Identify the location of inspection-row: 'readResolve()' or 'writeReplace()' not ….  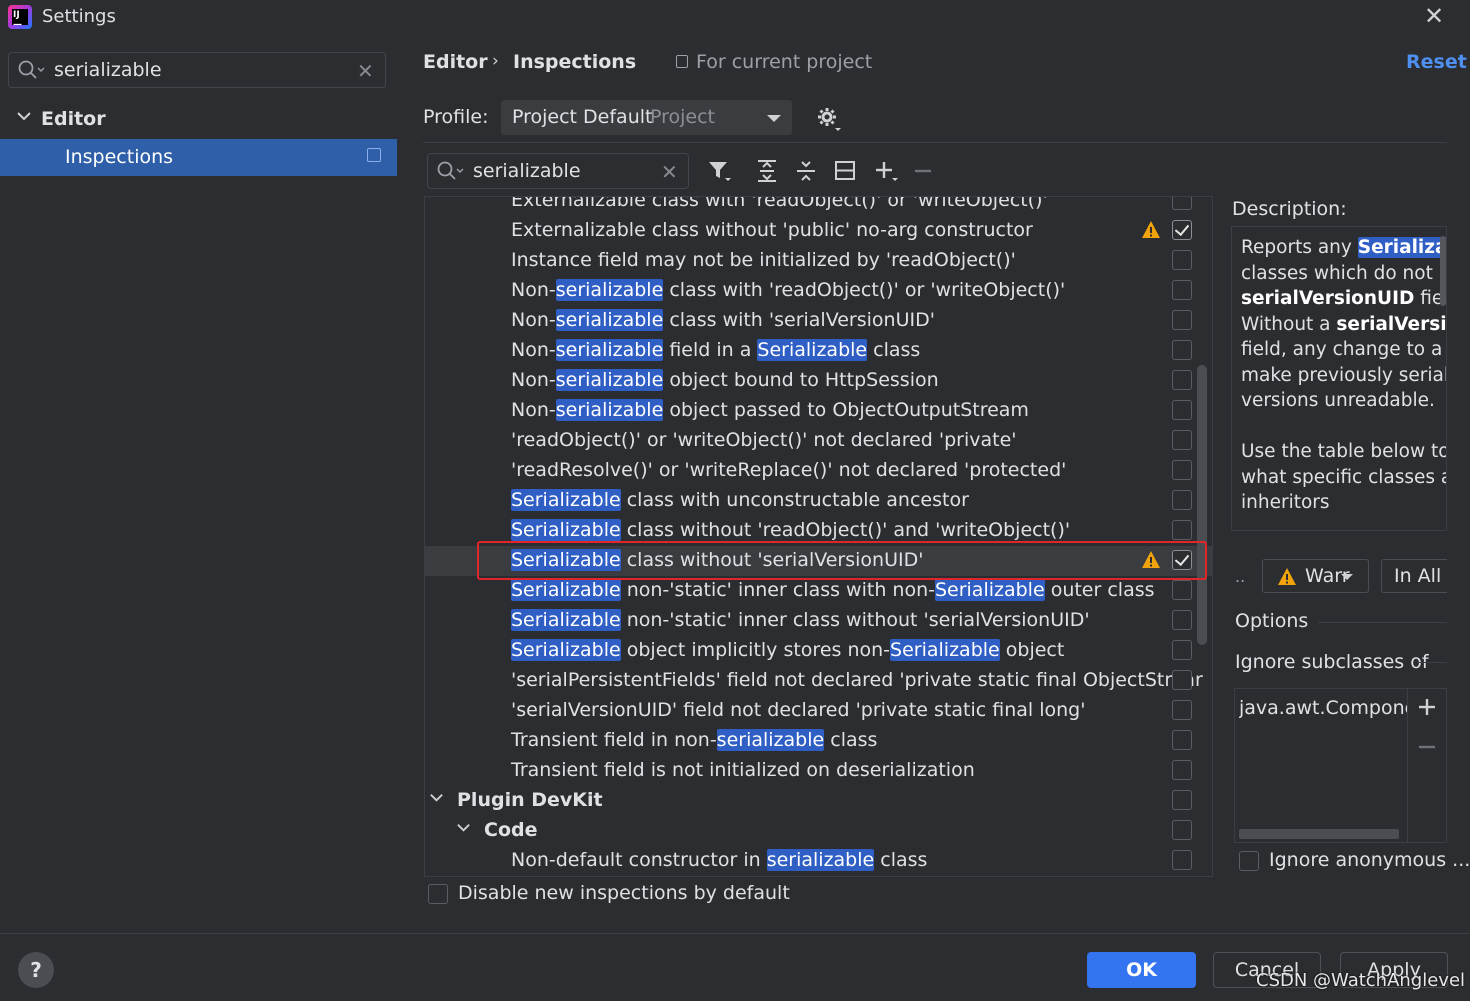
(818, 471).